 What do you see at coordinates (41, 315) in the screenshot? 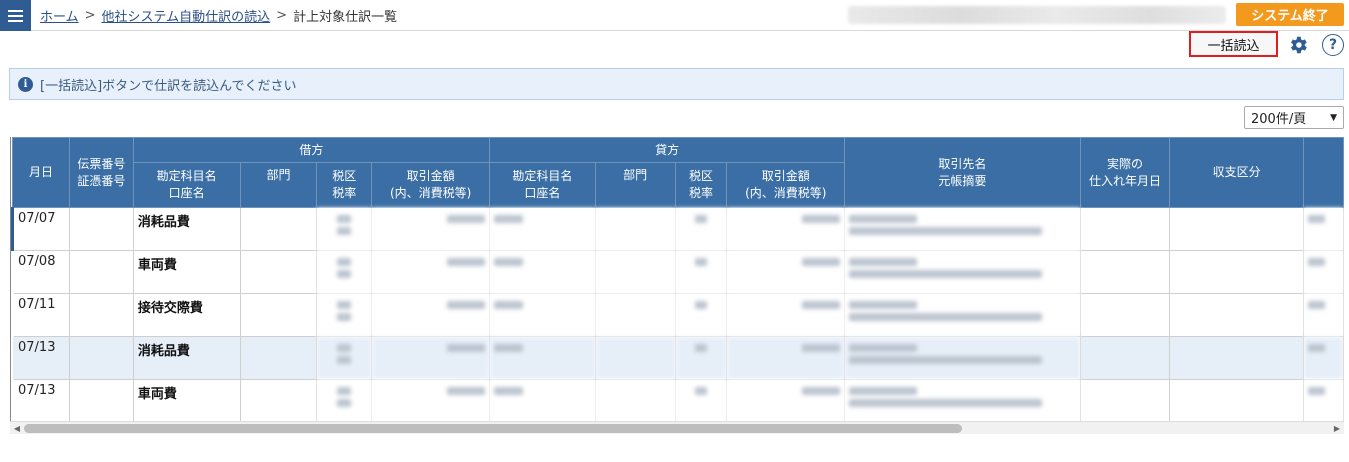
I see `date-cell: 07/11` at bounding box center [41, 315].